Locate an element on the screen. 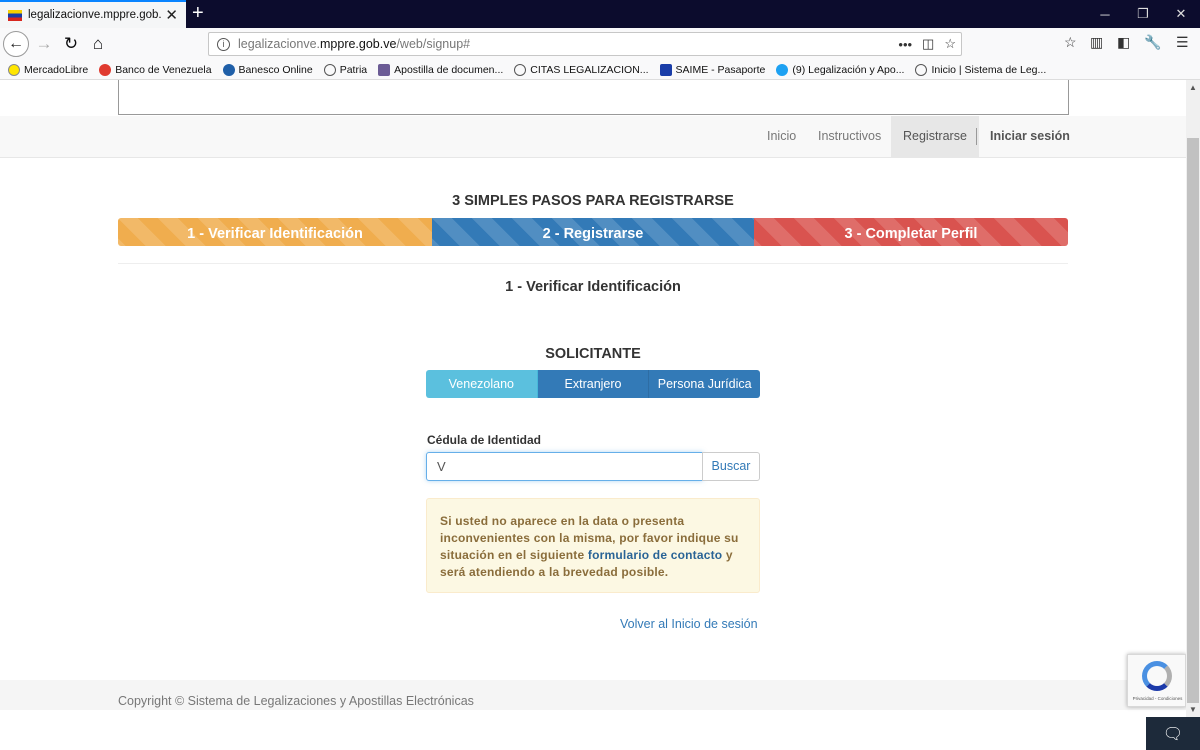 The image size is (1200, 750). nav-inicio: Inicio is located at coordinates (781, 136).